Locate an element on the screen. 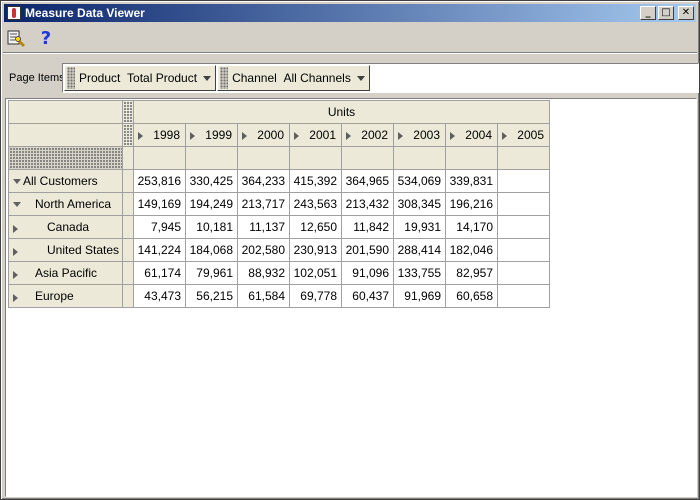  column-header-year: 2004 is located at coordinates (471, 135).